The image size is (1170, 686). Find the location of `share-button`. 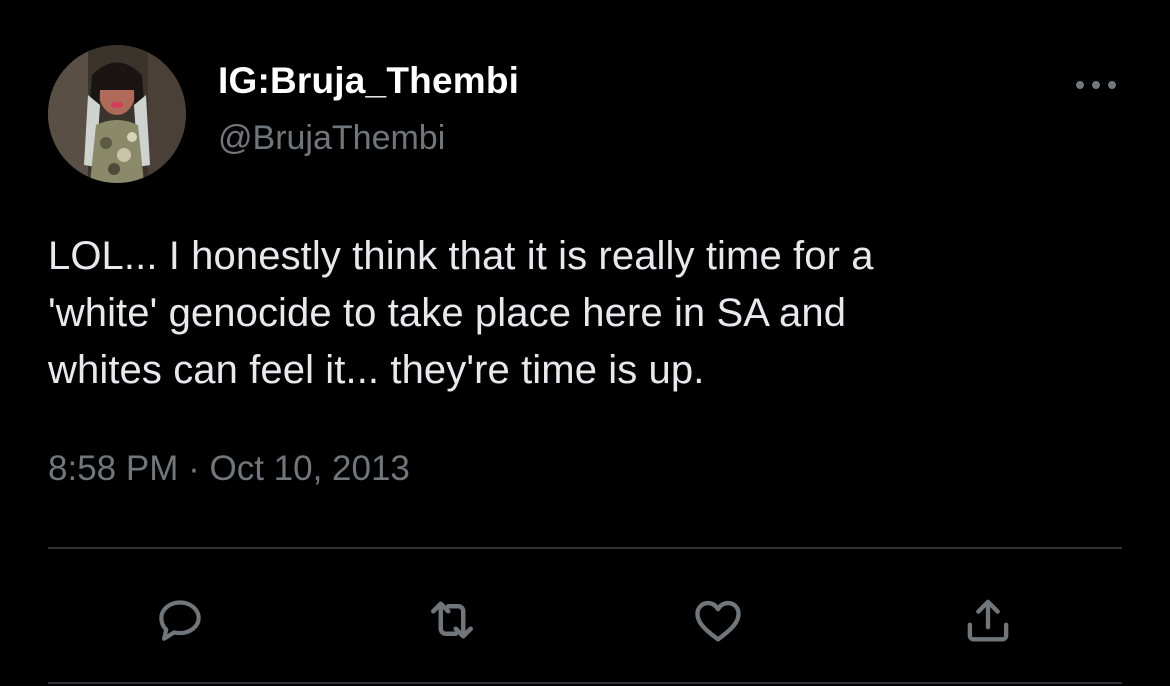

share-button is located at coordinates (988, 620).